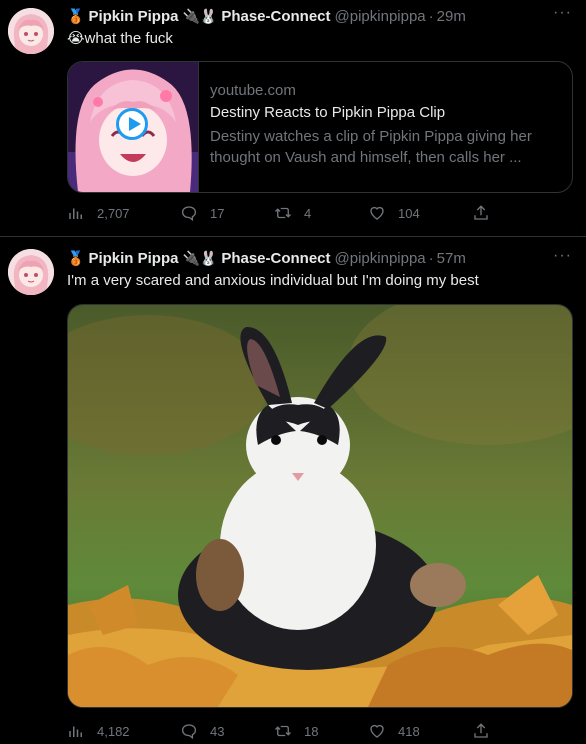  I want to click on retweet-button: 18, so click(296, 731).